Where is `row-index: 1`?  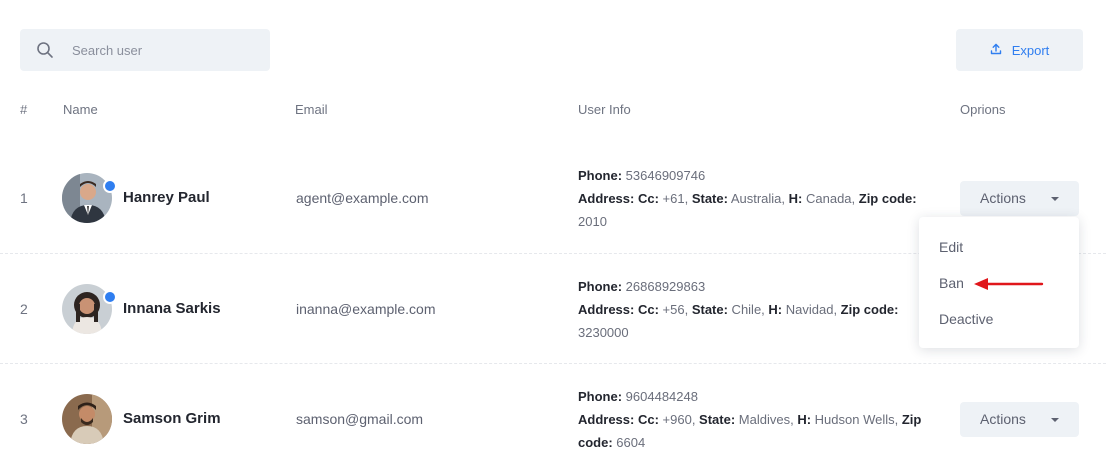 row-index: 1 is located at coordinates (24, 198).